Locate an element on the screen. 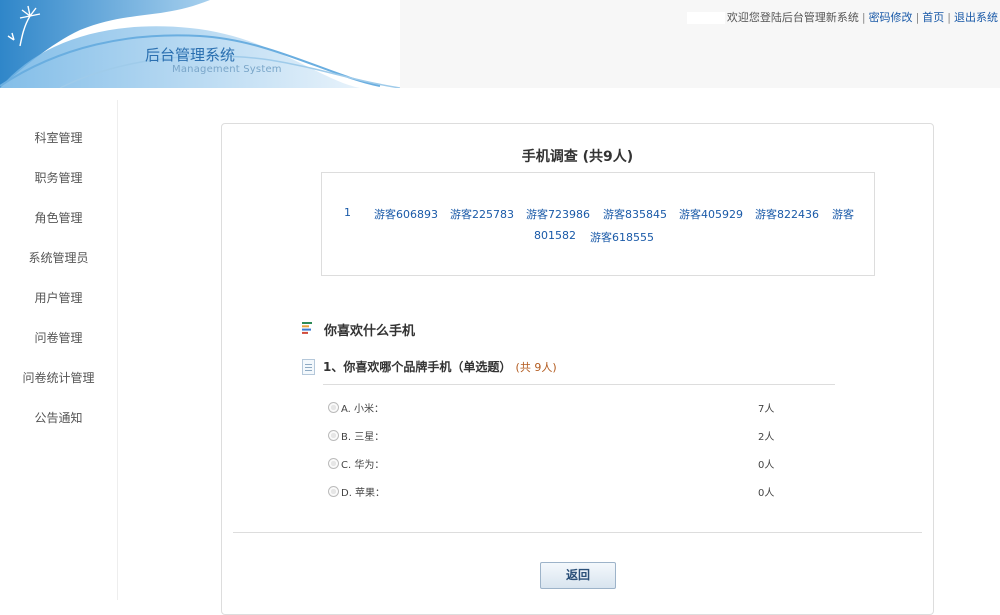 This screenshot has width=1000, height=615. username-redacted is located at coordinates (705, 18).